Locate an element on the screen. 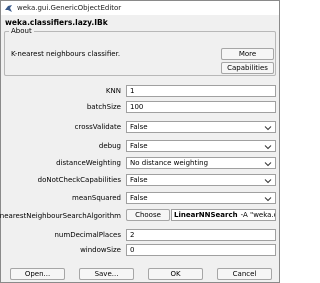 Image resolution: width=320 pixels, height=283 pixels. nn-search-options: -A "weka.core. is located at coordinates (257, 215).